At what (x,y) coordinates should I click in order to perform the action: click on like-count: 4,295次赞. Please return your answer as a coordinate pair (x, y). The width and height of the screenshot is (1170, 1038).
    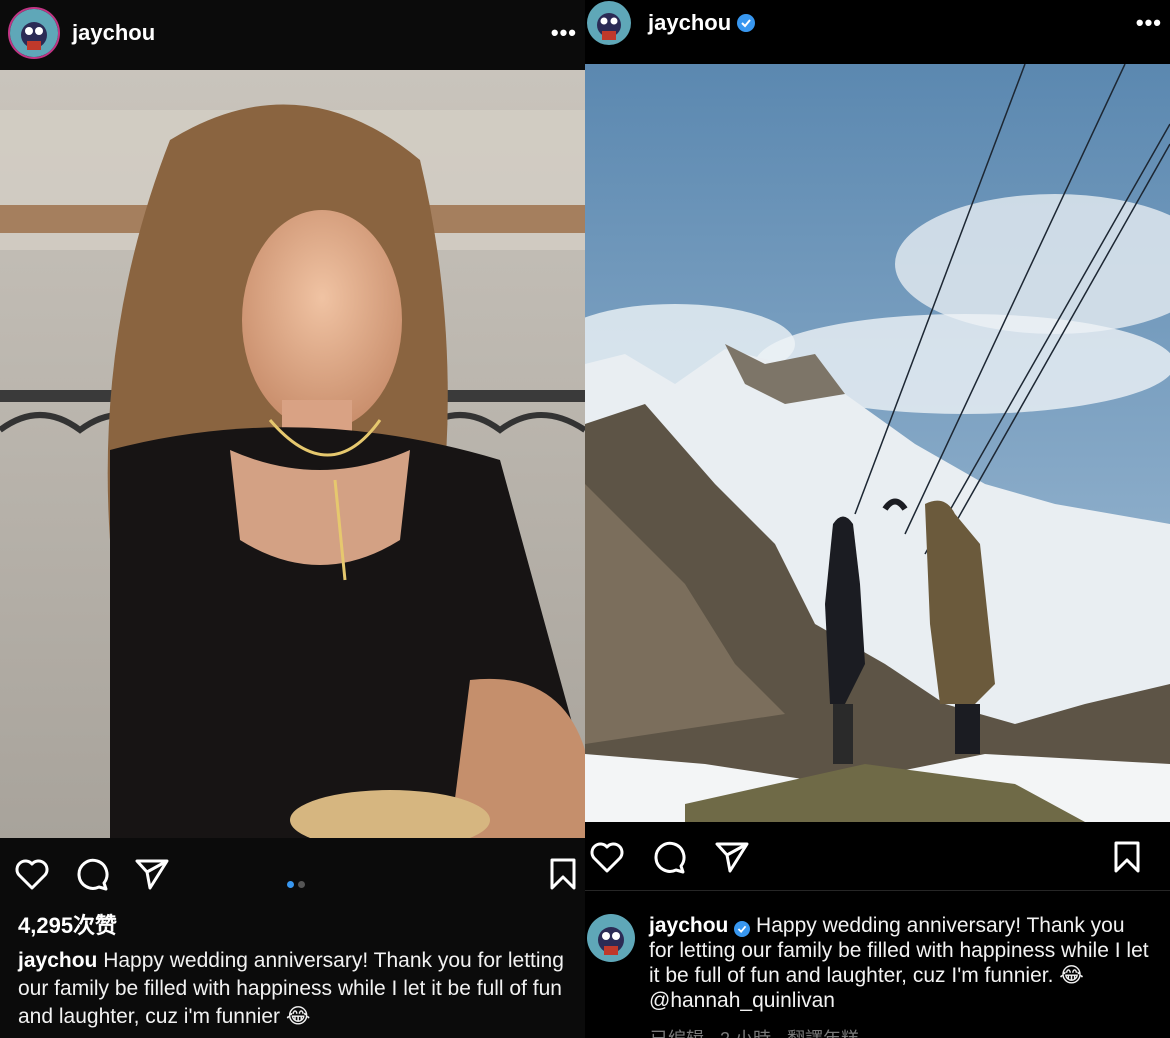
    Looking at the image, I should click on (67, 924).